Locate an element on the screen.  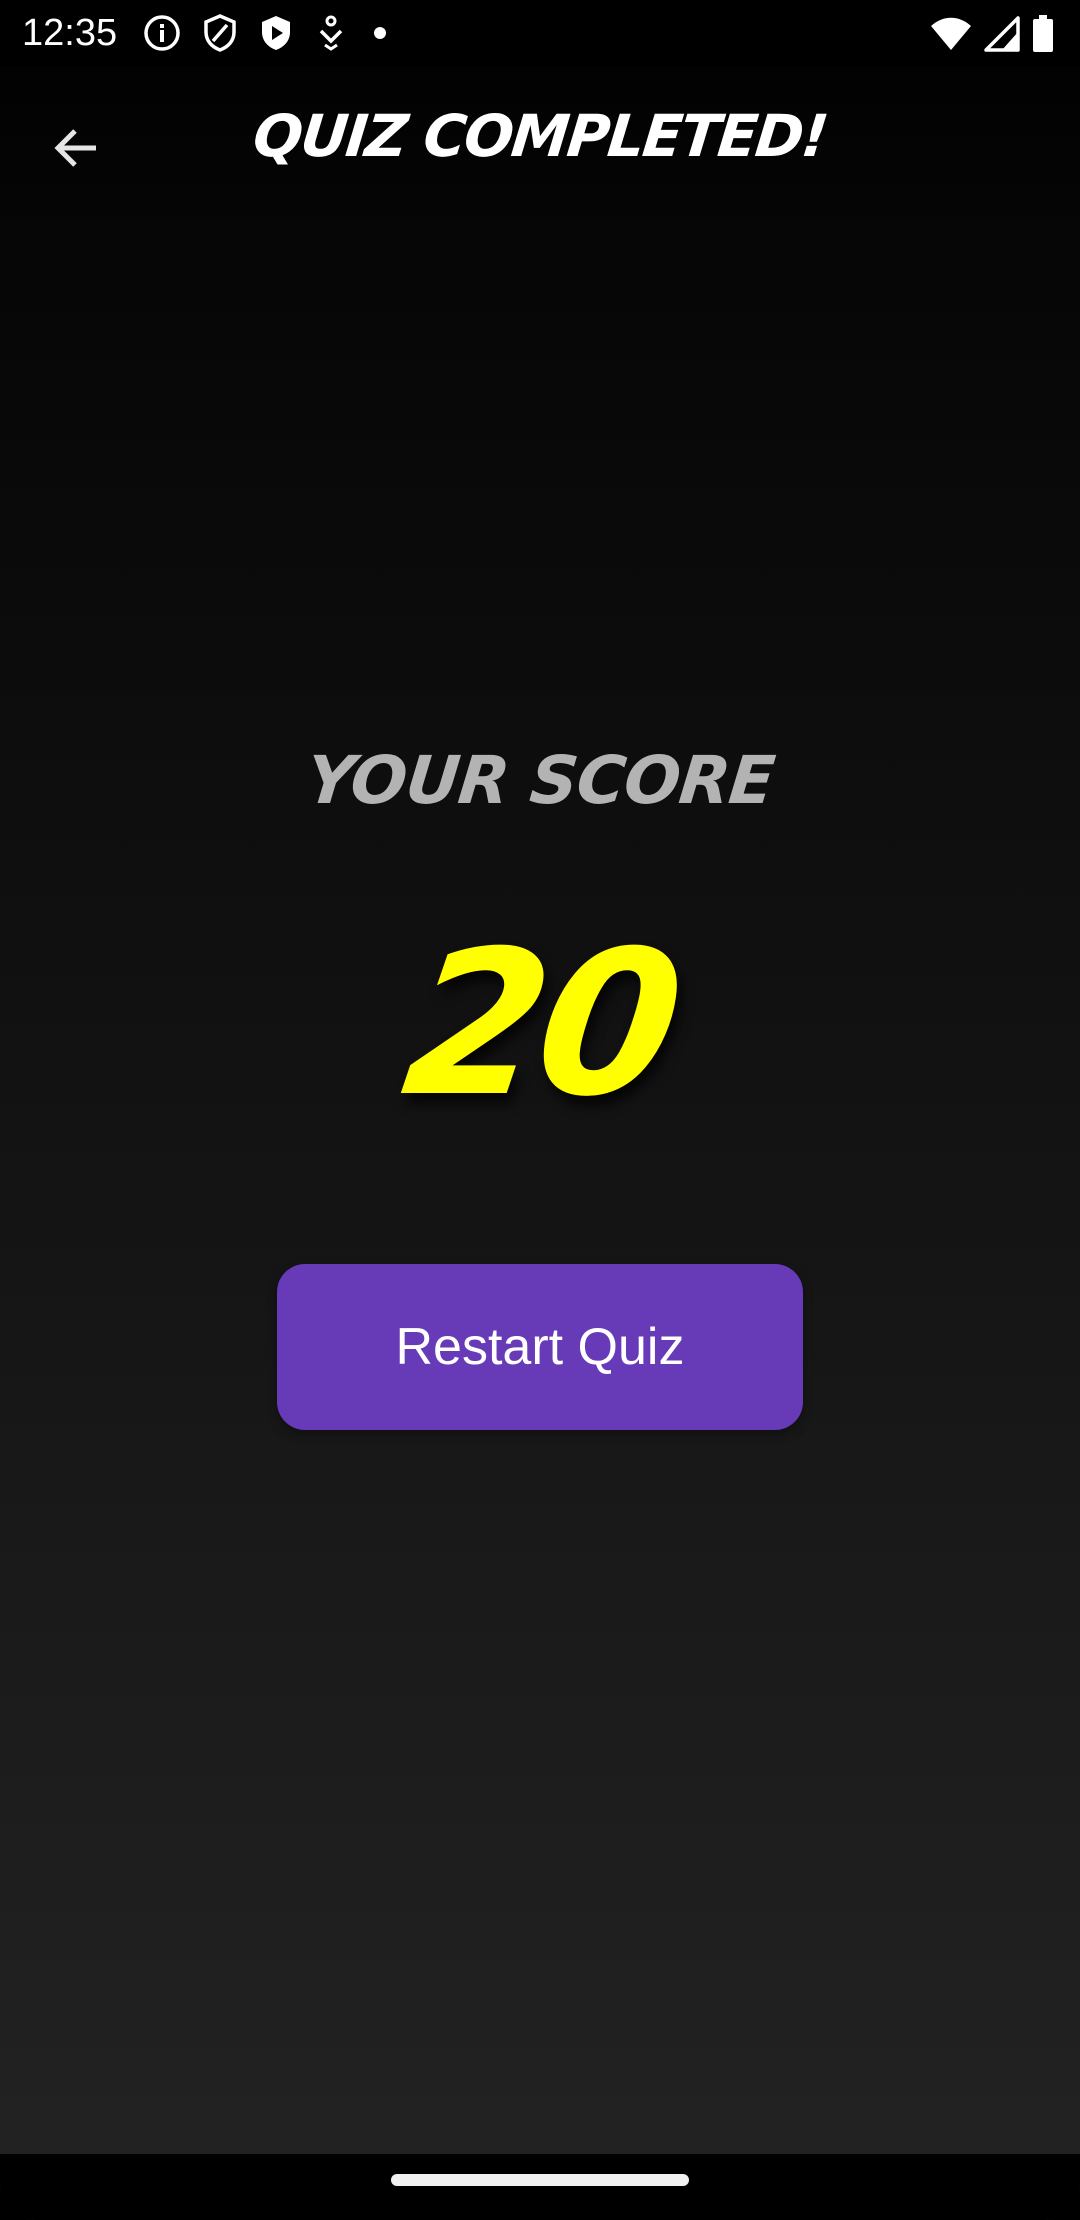
system-icons is located at coordinates (992, 34).